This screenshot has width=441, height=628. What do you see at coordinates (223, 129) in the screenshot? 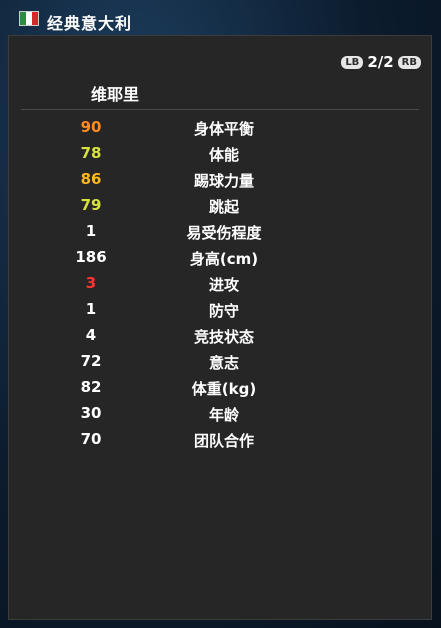
I see `stat-label: 身体平衡` at bounding box center [223, 129].